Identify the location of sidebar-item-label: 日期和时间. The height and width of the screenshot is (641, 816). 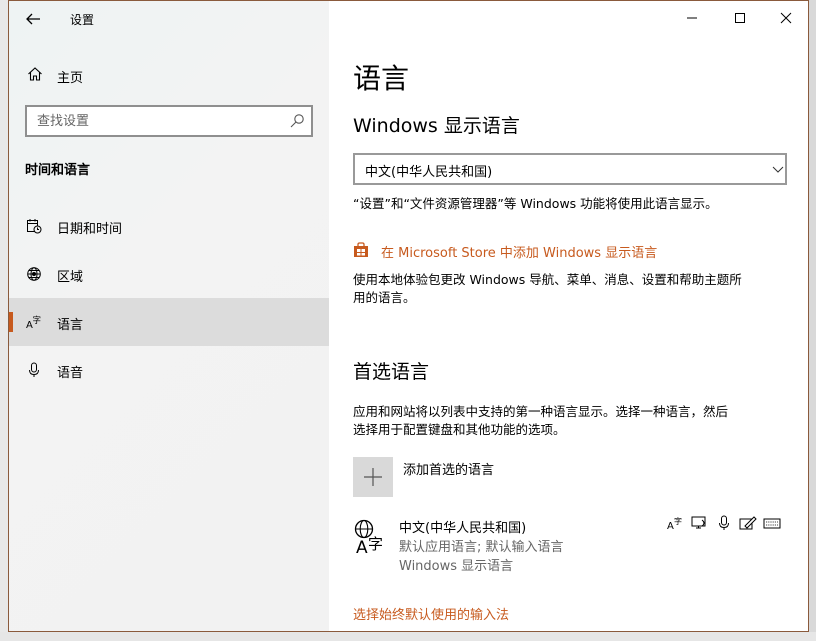
(90, 229).